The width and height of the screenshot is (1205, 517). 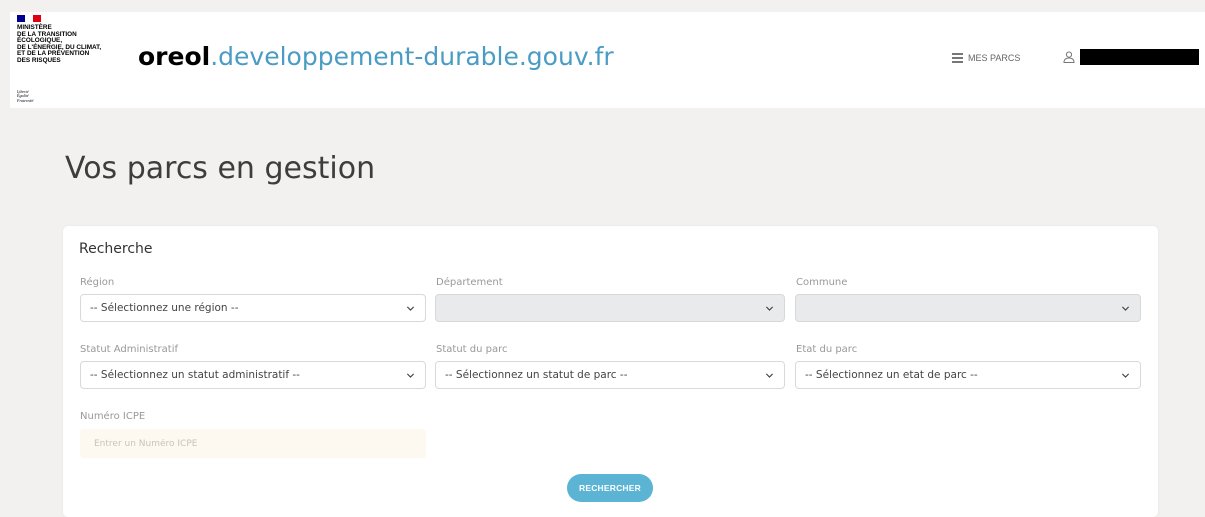 I want to click on site-brand: oreol, so click(x=174, y=56).